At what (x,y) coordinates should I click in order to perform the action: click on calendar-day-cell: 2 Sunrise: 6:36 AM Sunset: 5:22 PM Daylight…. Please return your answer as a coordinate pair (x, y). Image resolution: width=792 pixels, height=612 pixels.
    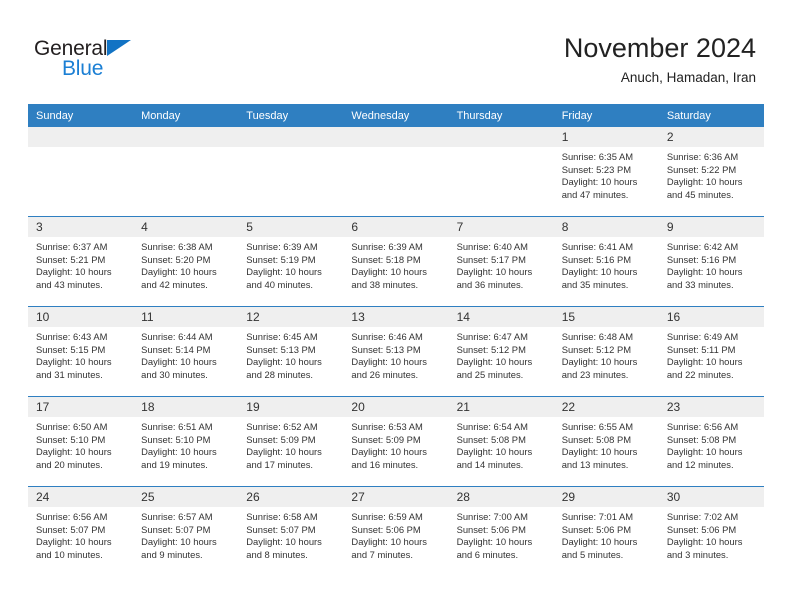
    Looking at the image, I should click on (711, 172).